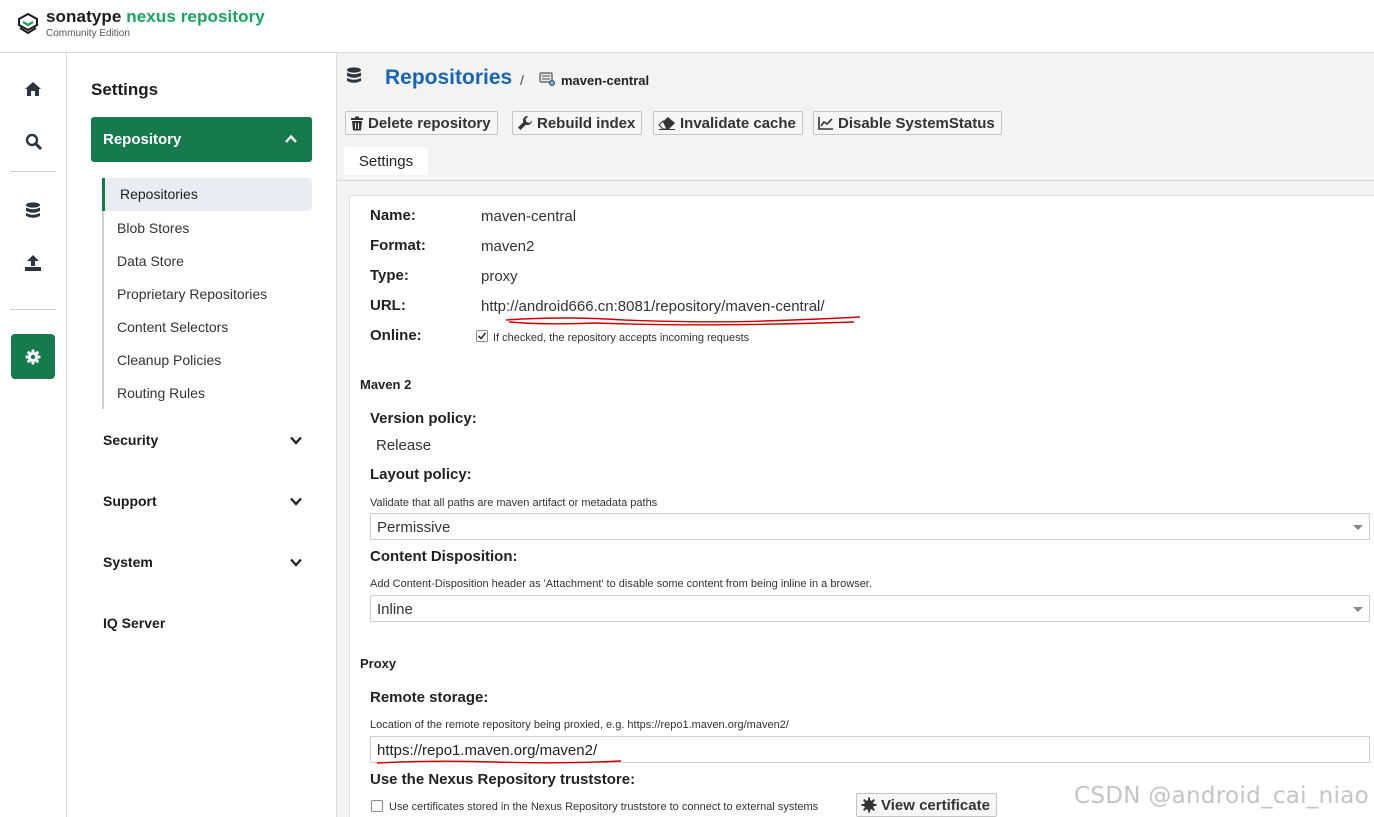 Image resolution: width=1374 pixels, height=817 pixels. I want to click on brand-name: sonatype nexus repository, so click(155, 17).